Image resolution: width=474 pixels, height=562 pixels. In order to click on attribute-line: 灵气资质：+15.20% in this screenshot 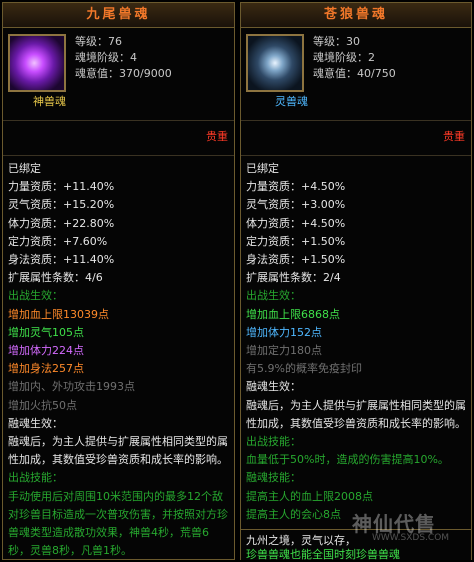, I will do `click(61, 205)`.